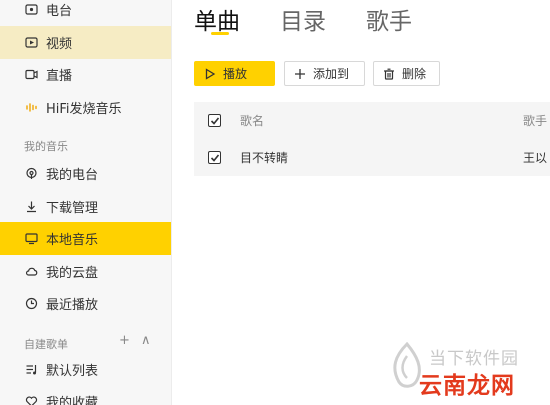 Image resolution: width=550 pixels, height=405 pixels. What do you see at coordinates (252, 120) in the screenshot?
I see `column-header-name: 歌名` at bounding box center [252, 120].